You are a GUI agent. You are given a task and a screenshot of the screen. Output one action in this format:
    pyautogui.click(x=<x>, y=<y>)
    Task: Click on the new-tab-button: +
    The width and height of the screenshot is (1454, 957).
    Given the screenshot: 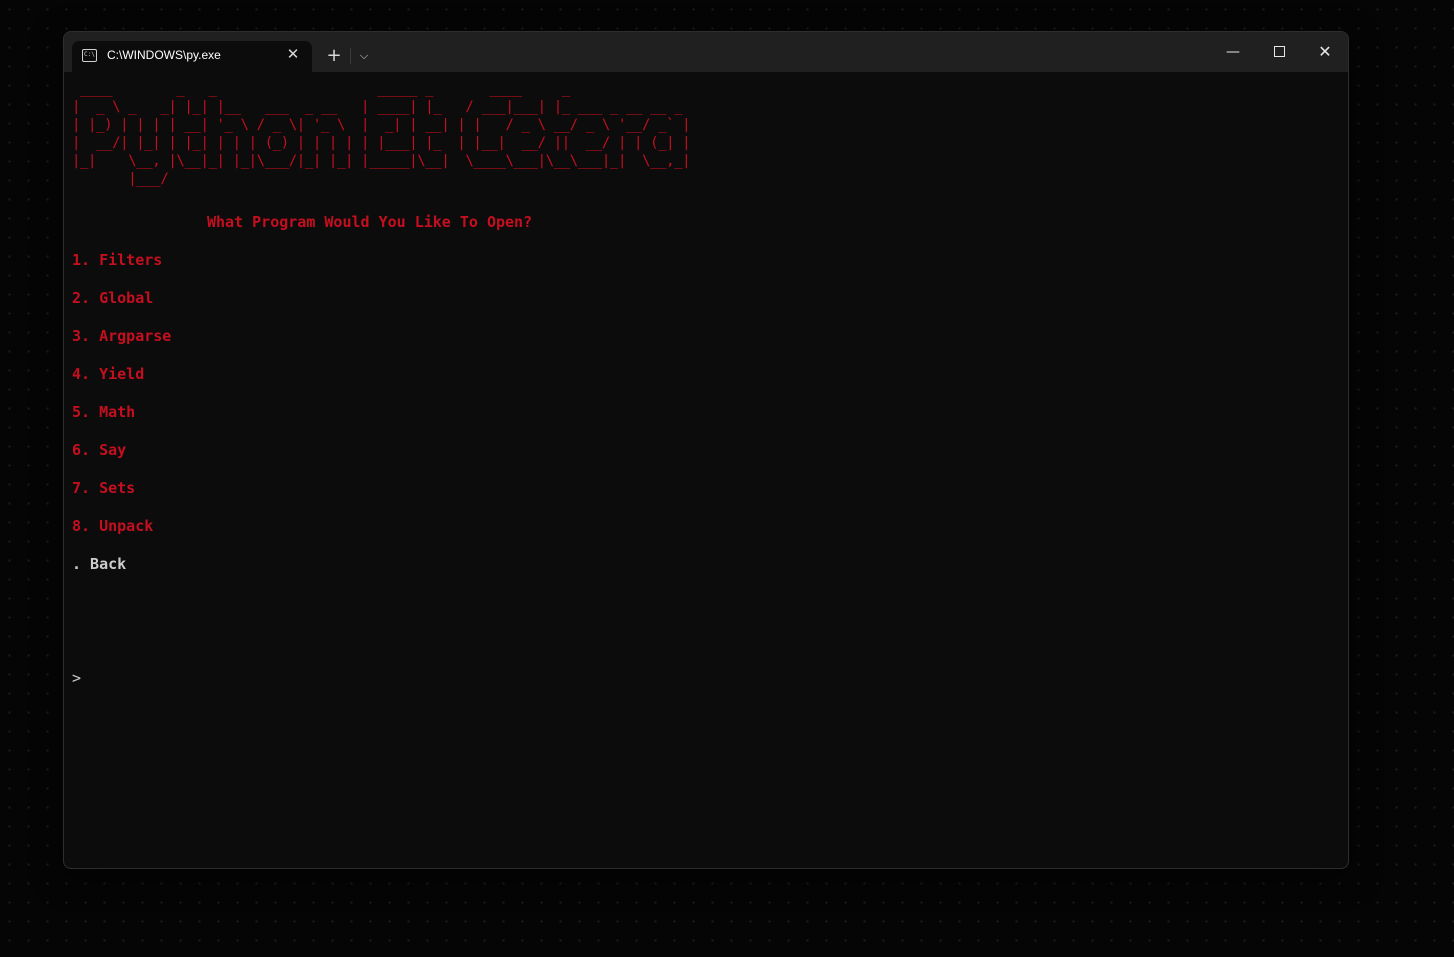 What is the action you would take?
    pyautogui.click(x=334, y=56)
    